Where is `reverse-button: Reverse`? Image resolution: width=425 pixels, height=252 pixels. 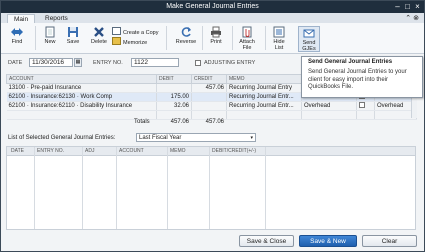 reverse-button: Reverse is located at coordinates (186, 35).